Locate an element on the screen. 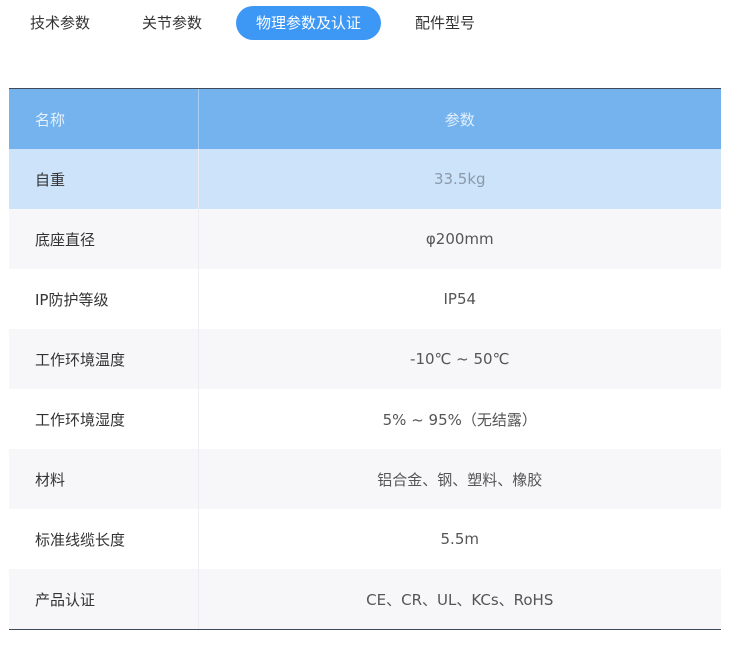  tab-accessory-models: 配件型号 is located at coordinates (445, 23).